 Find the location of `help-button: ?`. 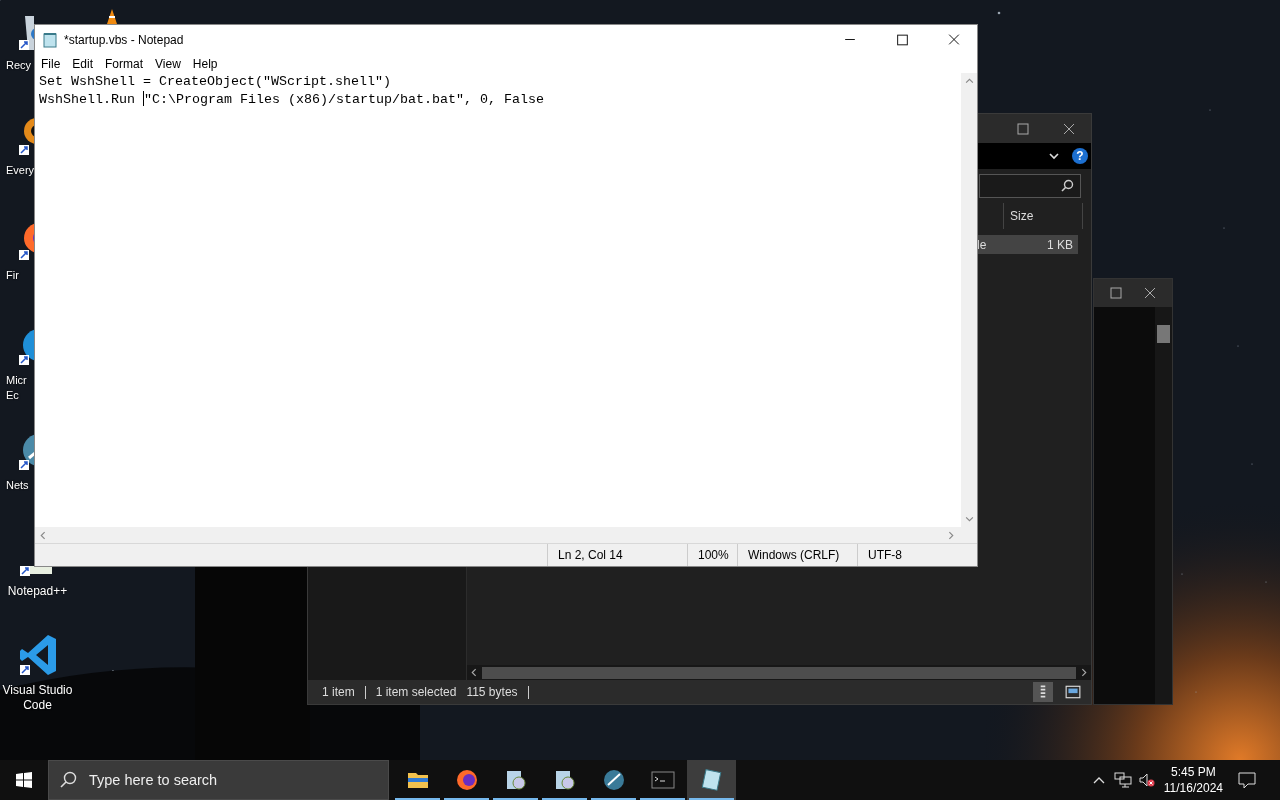

help-button: ? is located at coordinates (1080, 156).